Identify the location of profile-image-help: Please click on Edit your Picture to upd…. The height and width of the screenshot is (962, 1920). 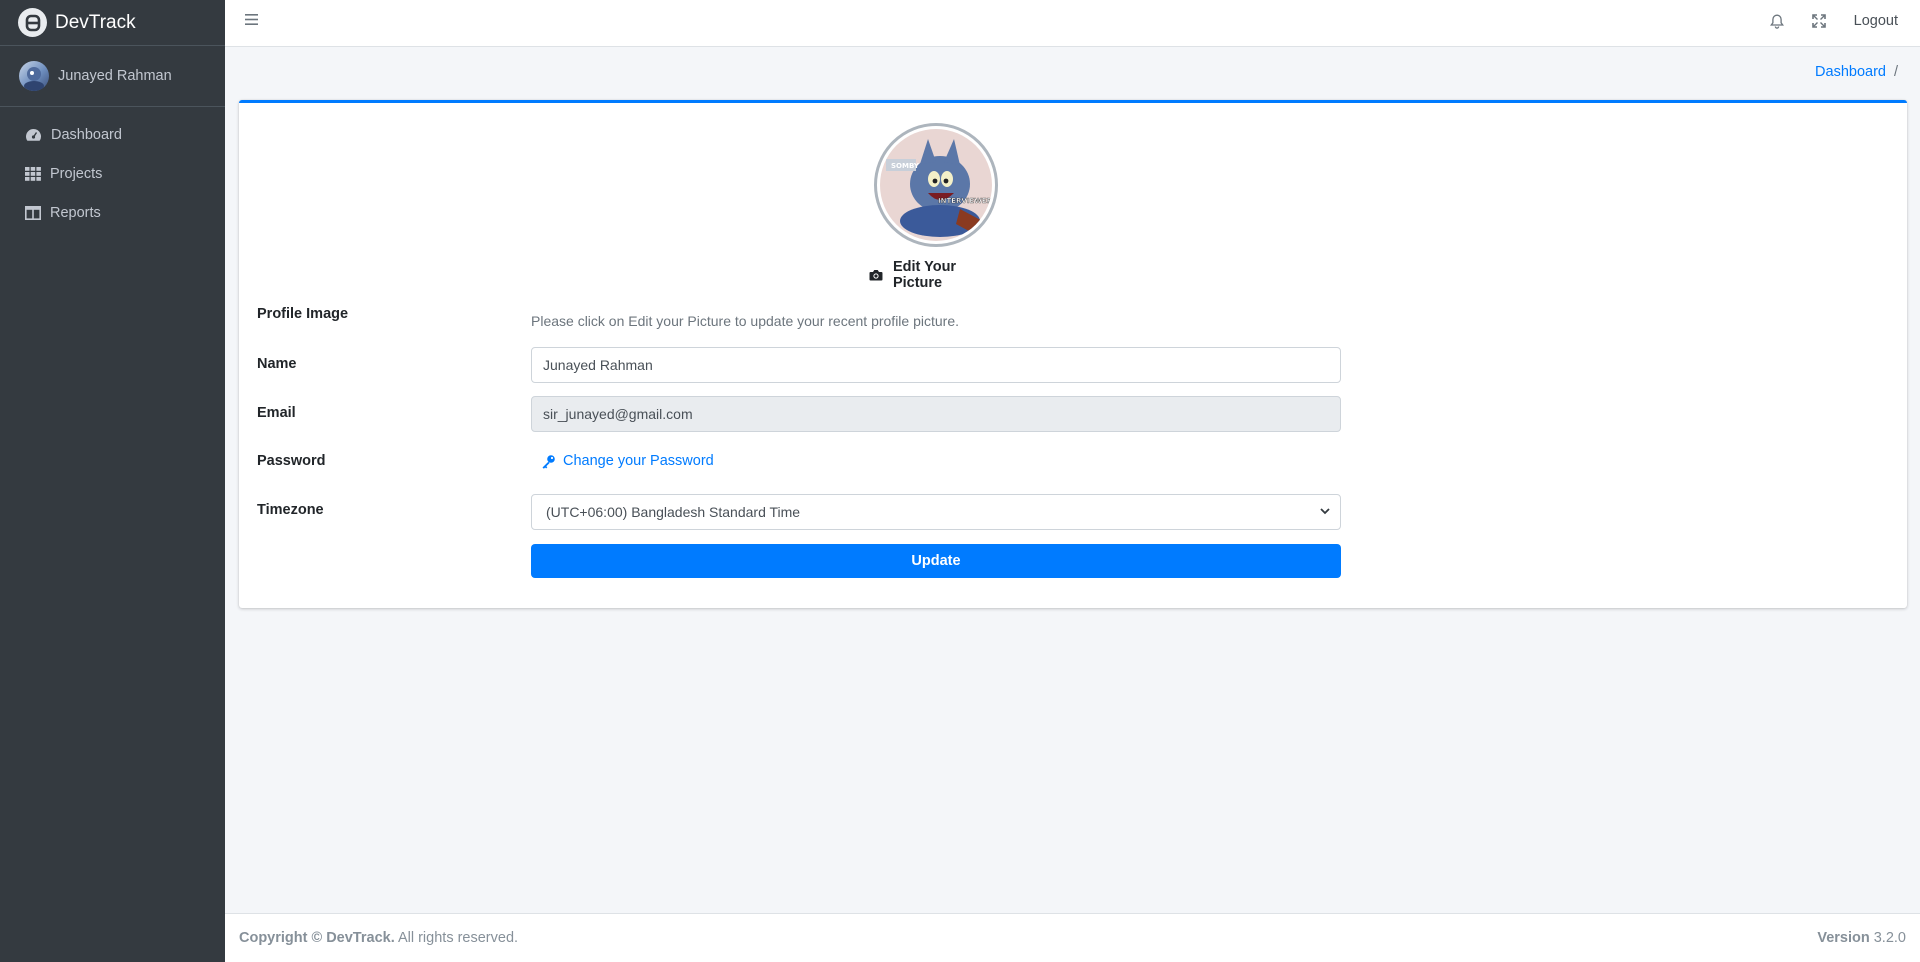
(745, 321).